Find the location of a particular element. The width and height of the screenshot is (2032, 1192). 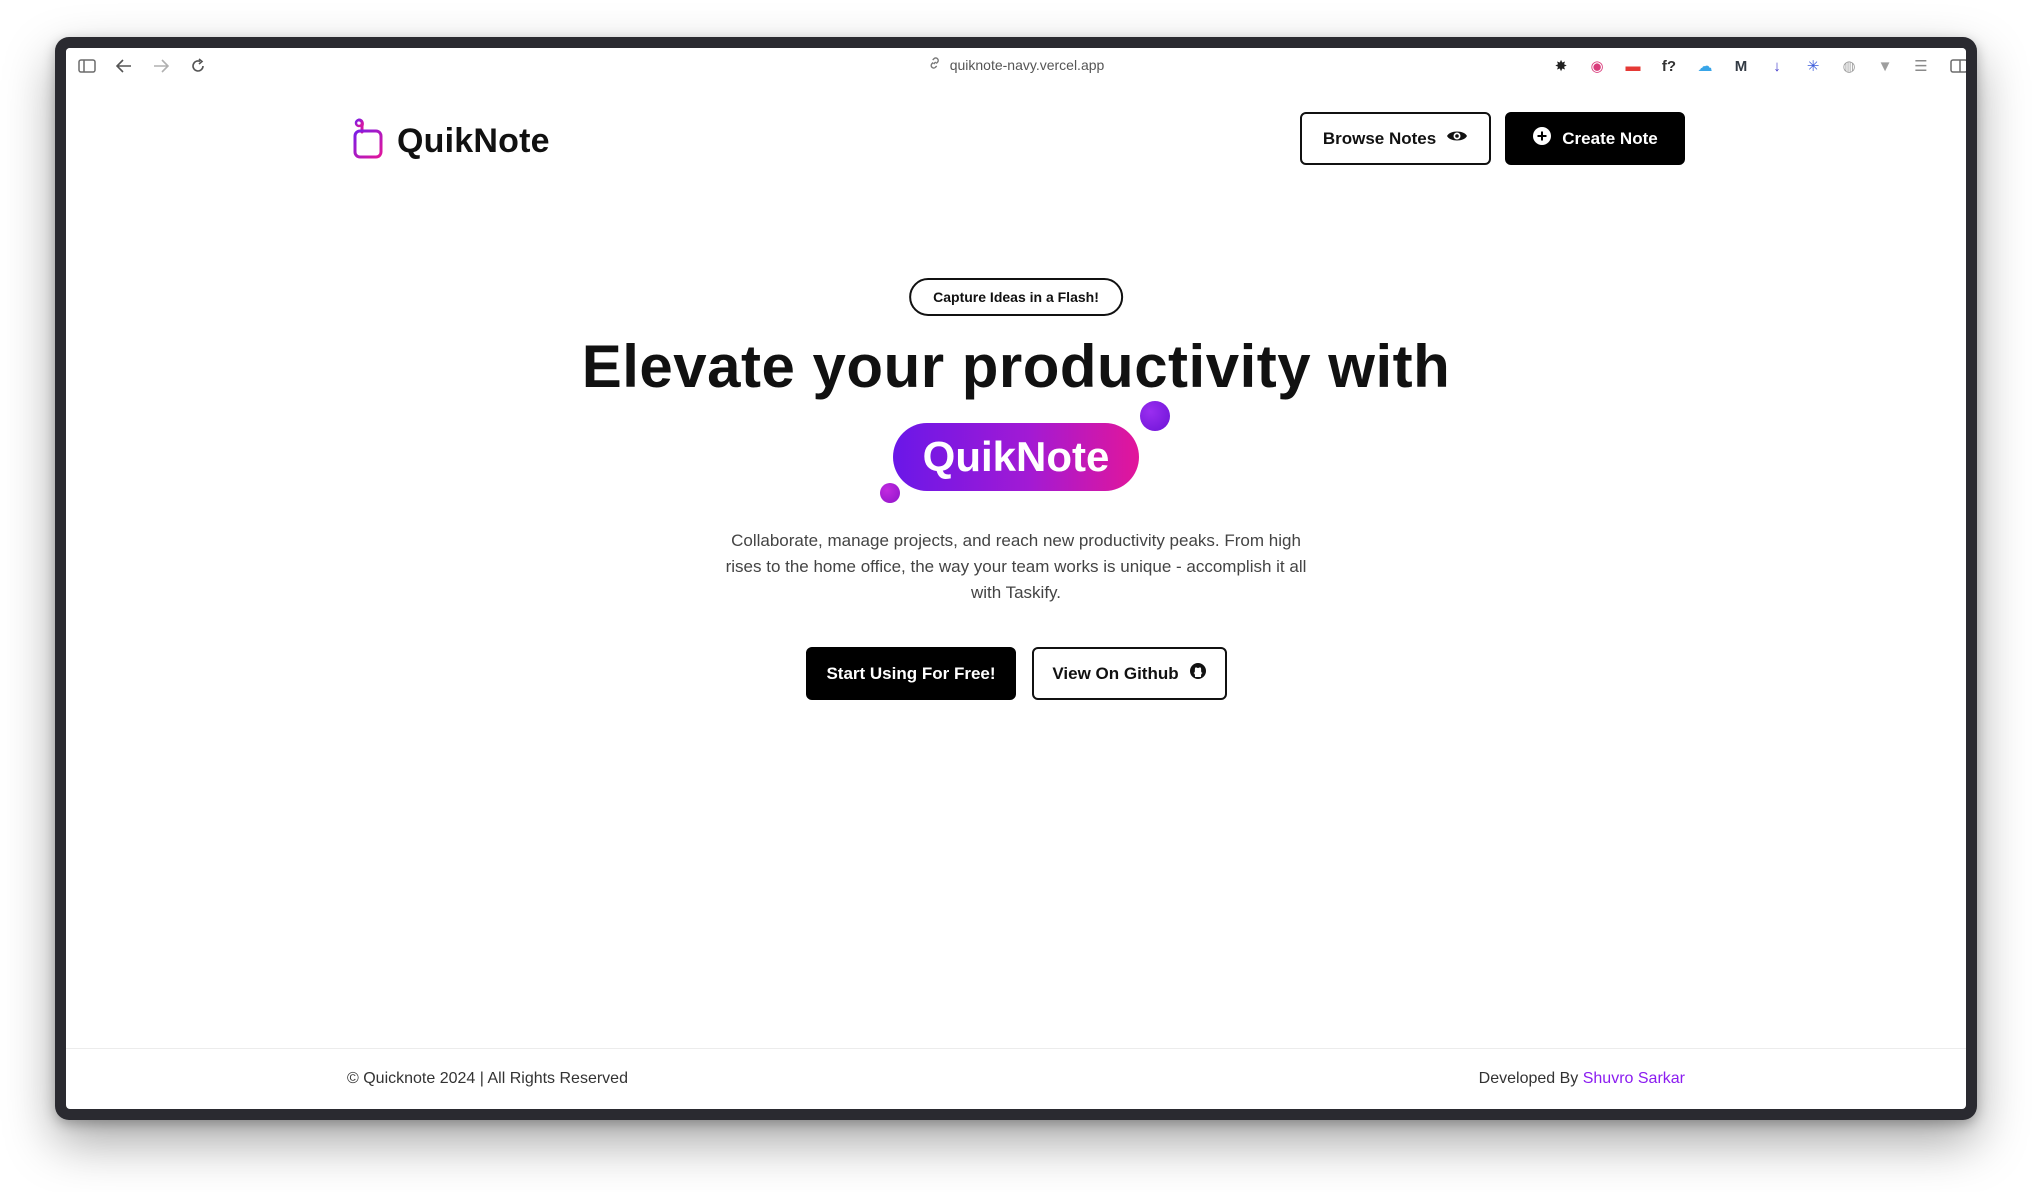

browse-notes-label: Browse Notes is located at coordinates (1379, 138).